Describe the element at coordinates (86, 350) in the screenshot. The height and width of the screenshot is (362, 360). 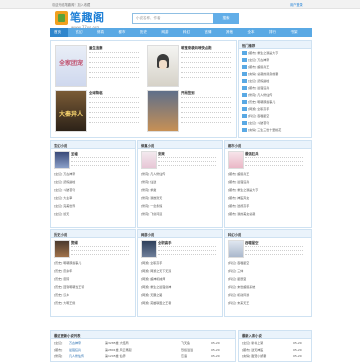
I see `update-book: 最强狂兵` at that location.